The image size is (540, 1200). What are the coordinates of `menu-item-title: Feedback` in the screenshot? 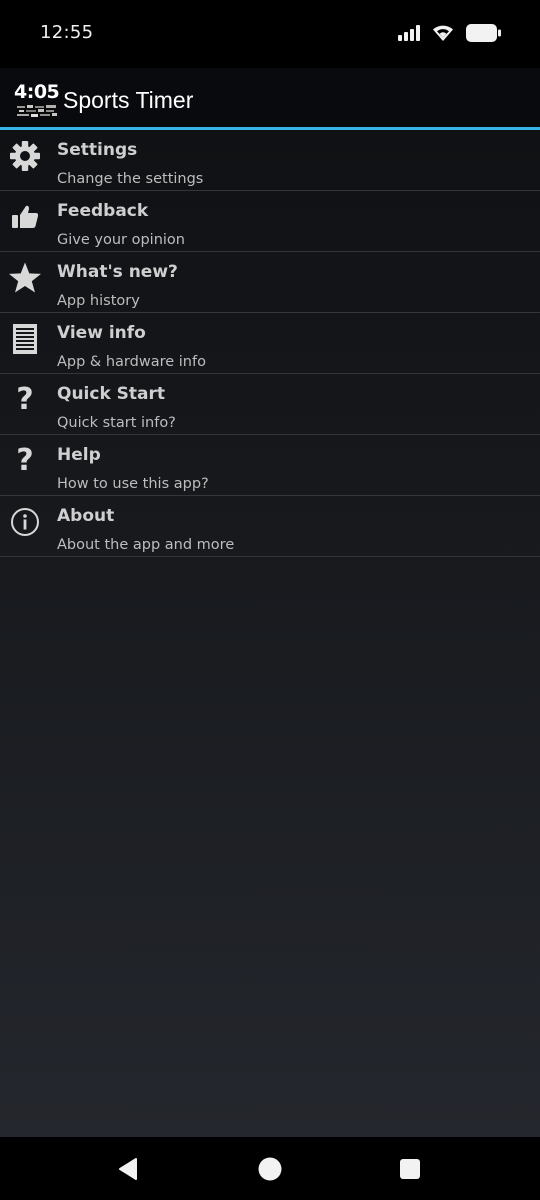 It's located at (103, 211).